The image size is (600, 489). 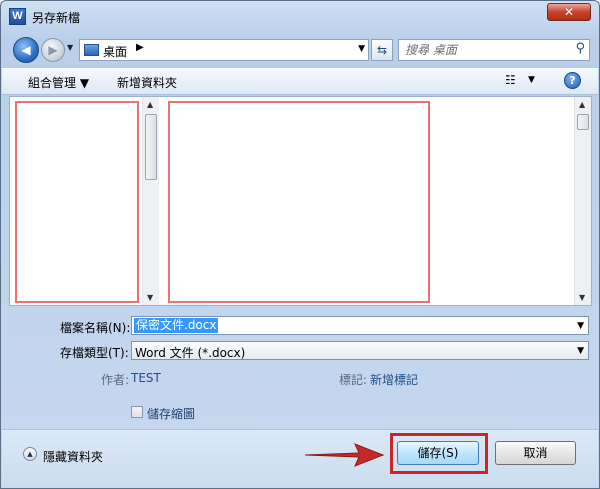 What do you see at coordinates (438, 453) in the screenshot?
I see `save-button: 儲存(S)` at bounding box center [438, 453].